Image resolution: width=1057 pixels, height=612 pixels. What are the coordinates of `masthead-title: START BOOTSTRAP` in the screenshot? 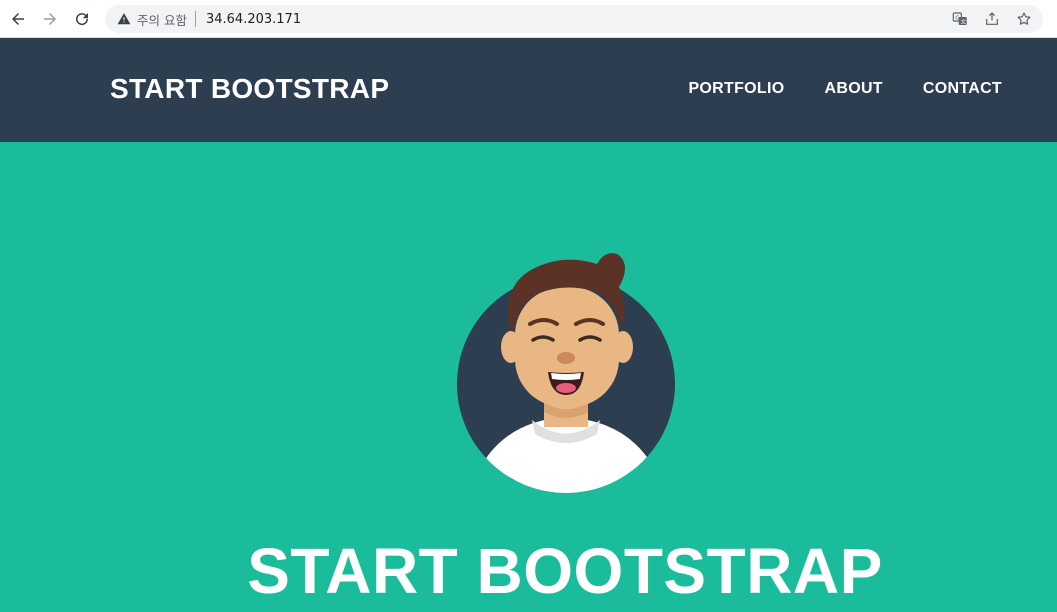 It's located at (565, 571).